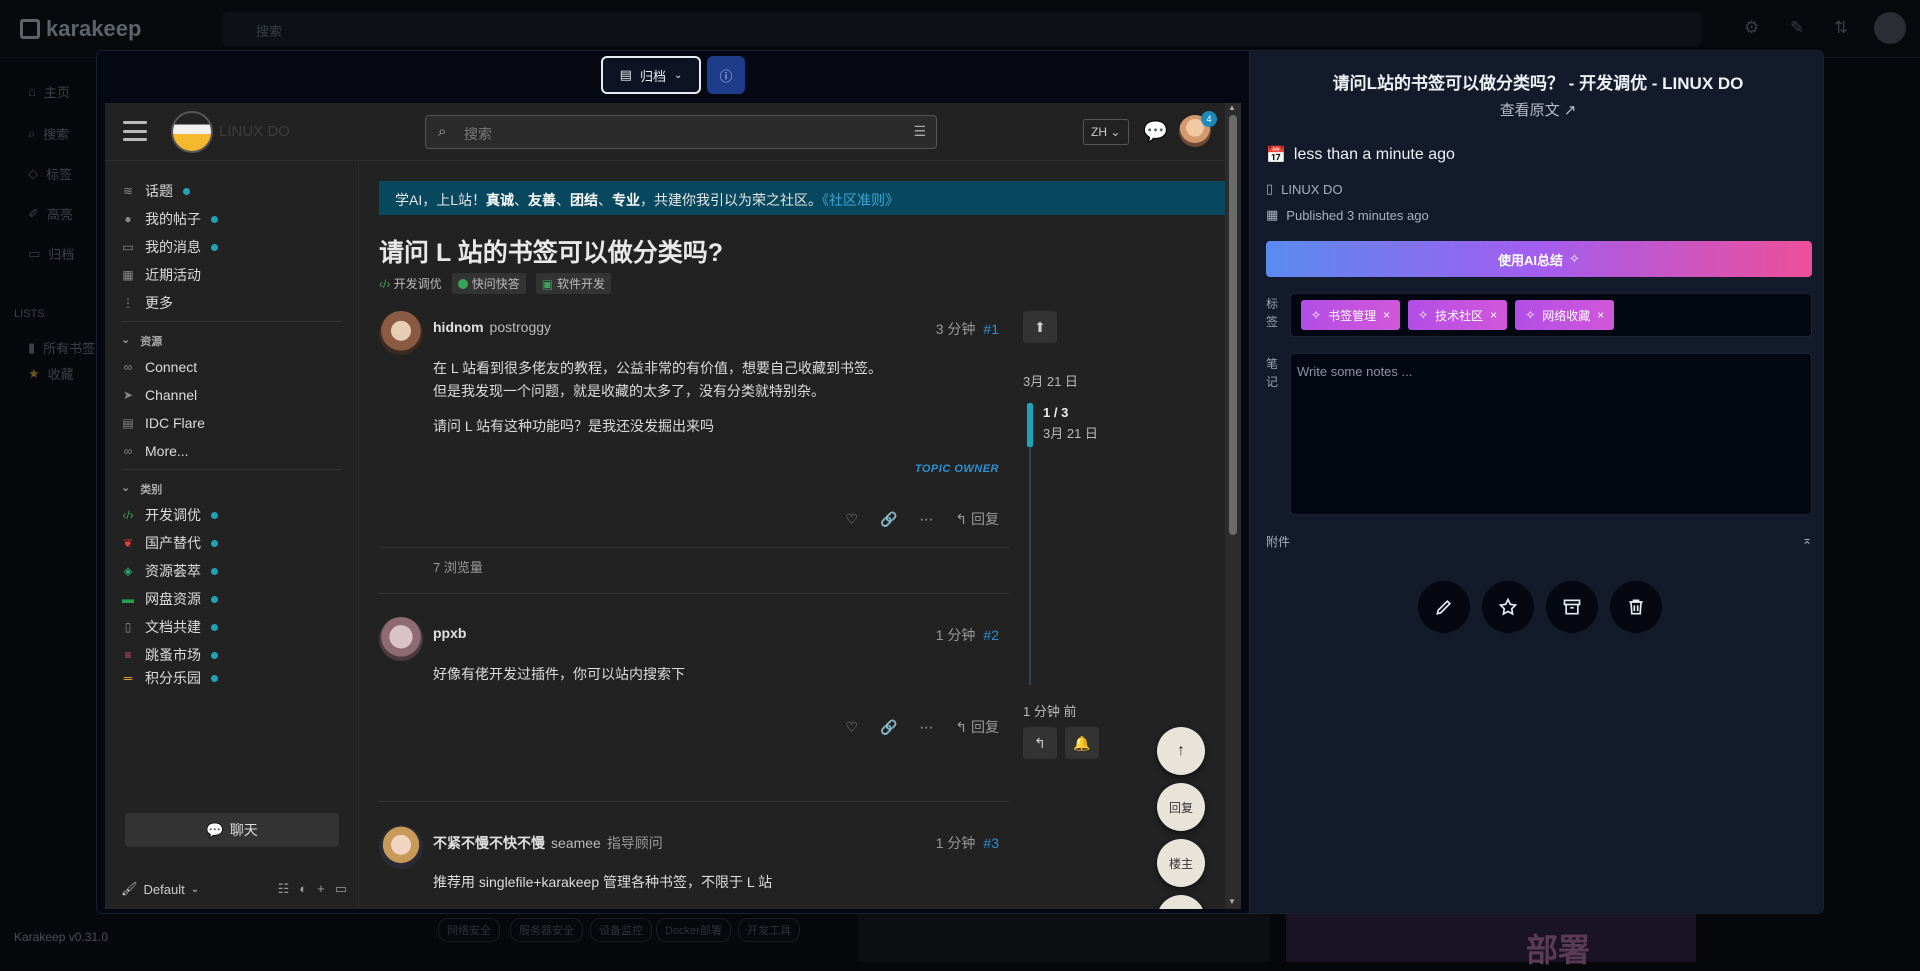 The image size is (1920, 971). Describe the element at coordinates (410, 283) in the screenshot. I see `topic-category-link: ‹/› 开发调优` at that location.